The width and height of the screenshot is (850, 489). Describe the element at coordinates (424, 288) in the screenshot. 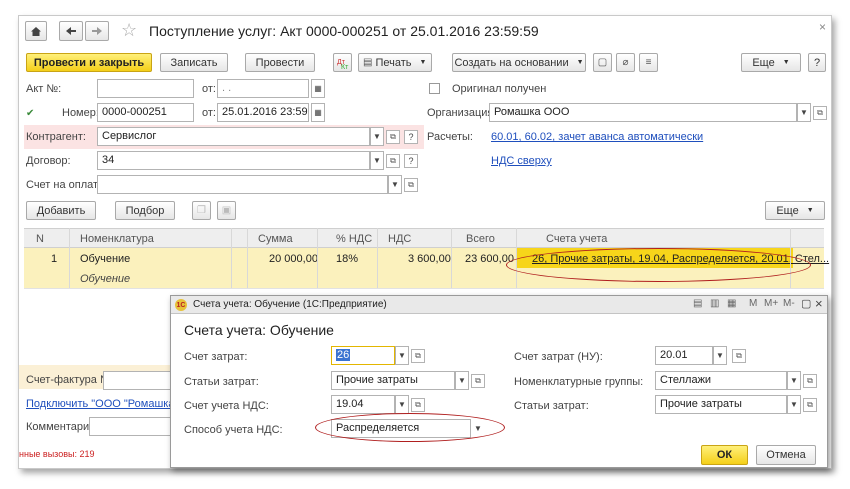

I see `table-divider` at that location.